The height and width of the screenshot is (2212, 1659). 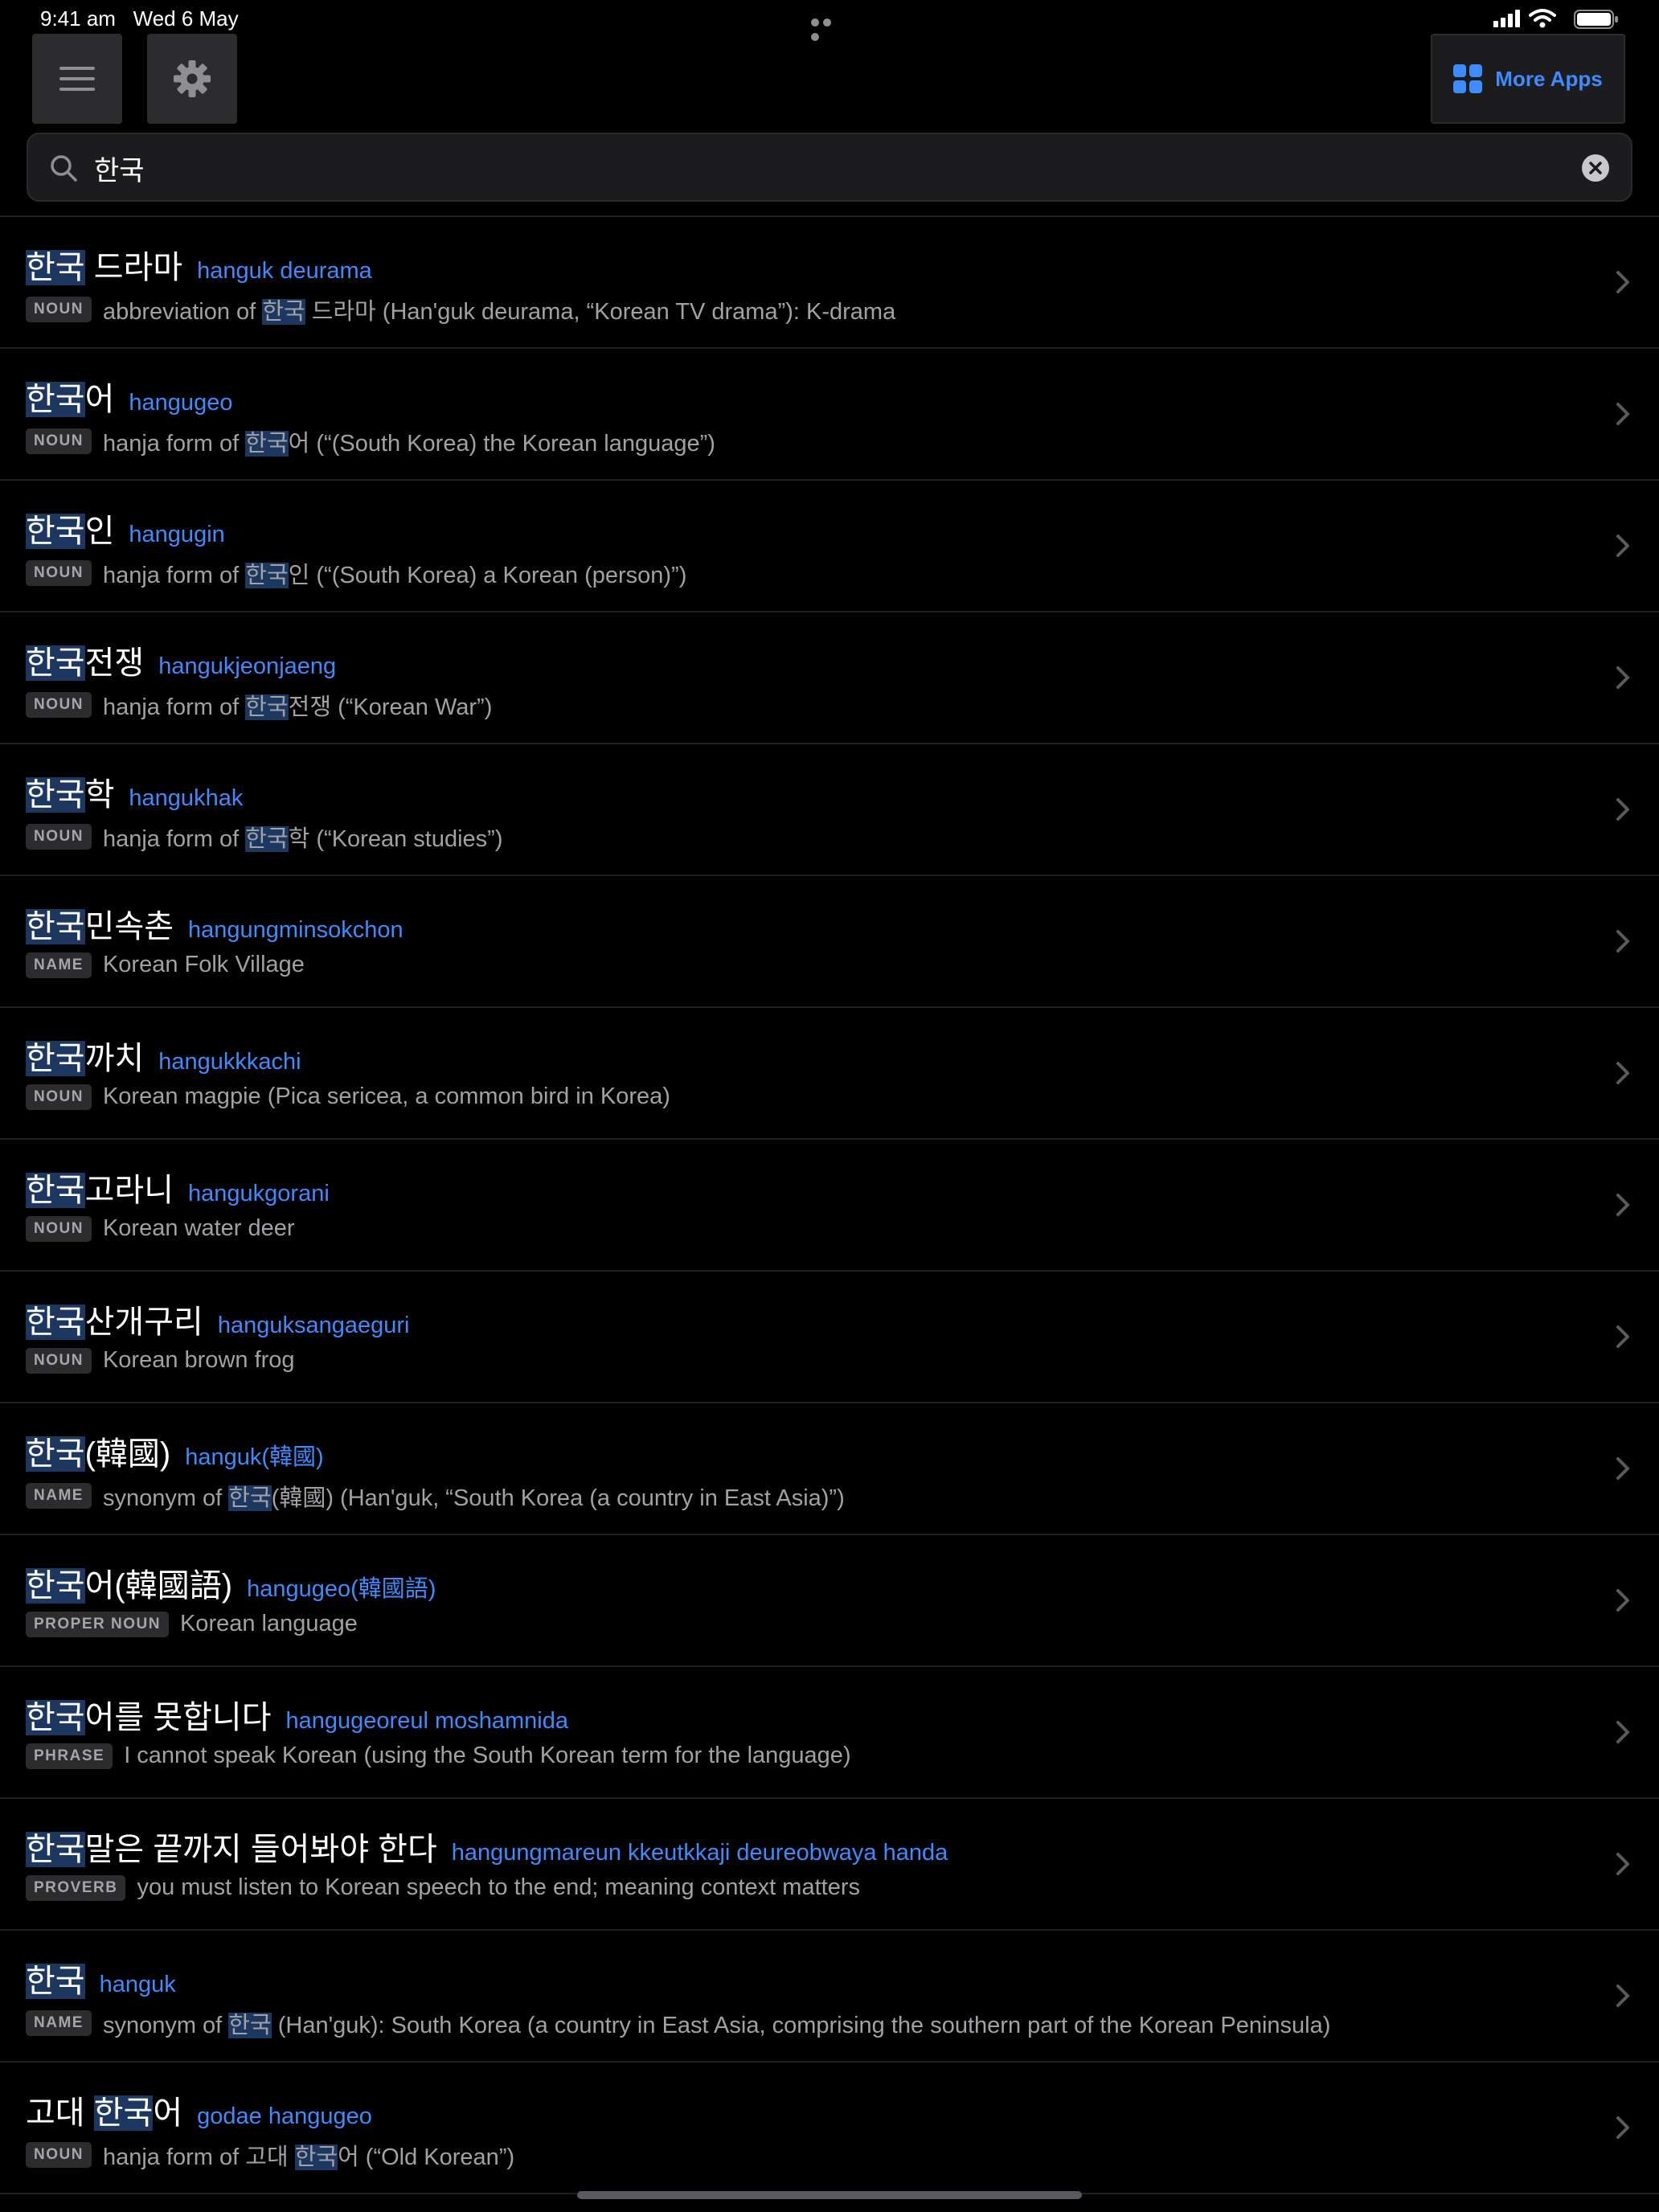 What do you see at coordinates (127, 1454) in the screenshot?
I see `headword-suffix: (韓國)` at bounding box center [127, 1454].